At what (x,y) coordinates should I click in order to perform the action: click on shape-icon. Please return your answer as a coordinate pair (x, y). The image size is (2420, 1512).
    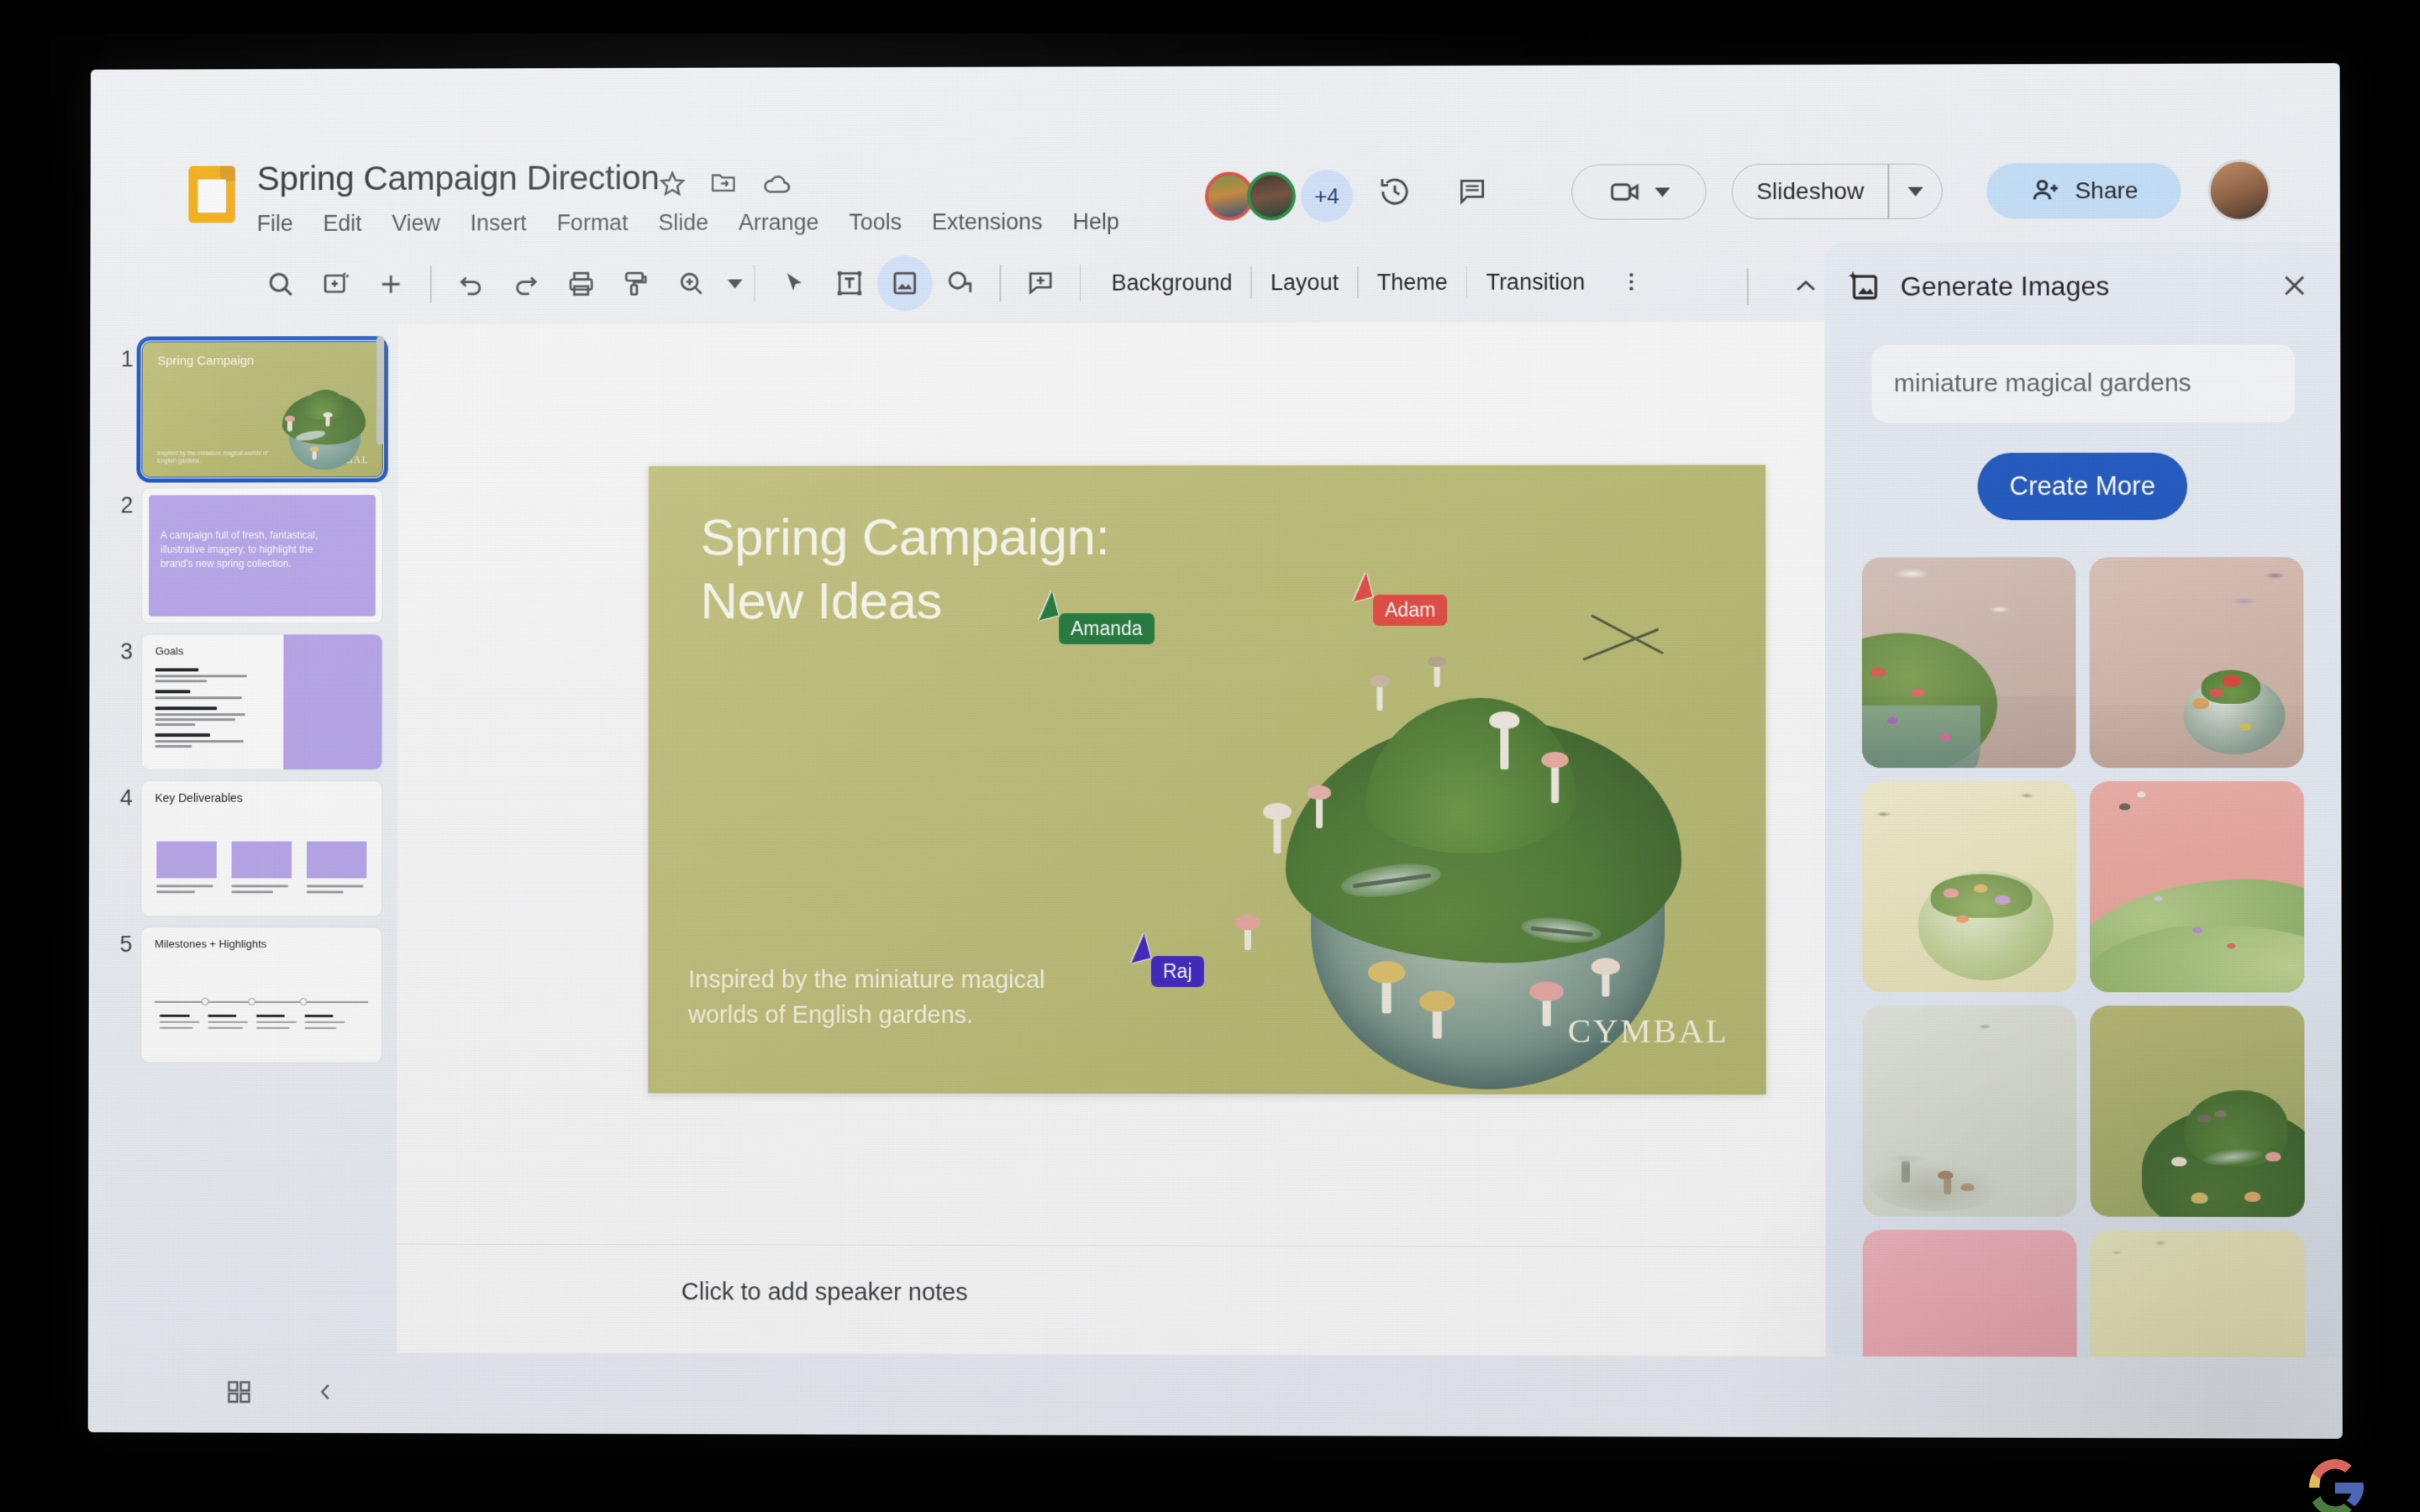
    Looking at the image, I should click on (961, 283).